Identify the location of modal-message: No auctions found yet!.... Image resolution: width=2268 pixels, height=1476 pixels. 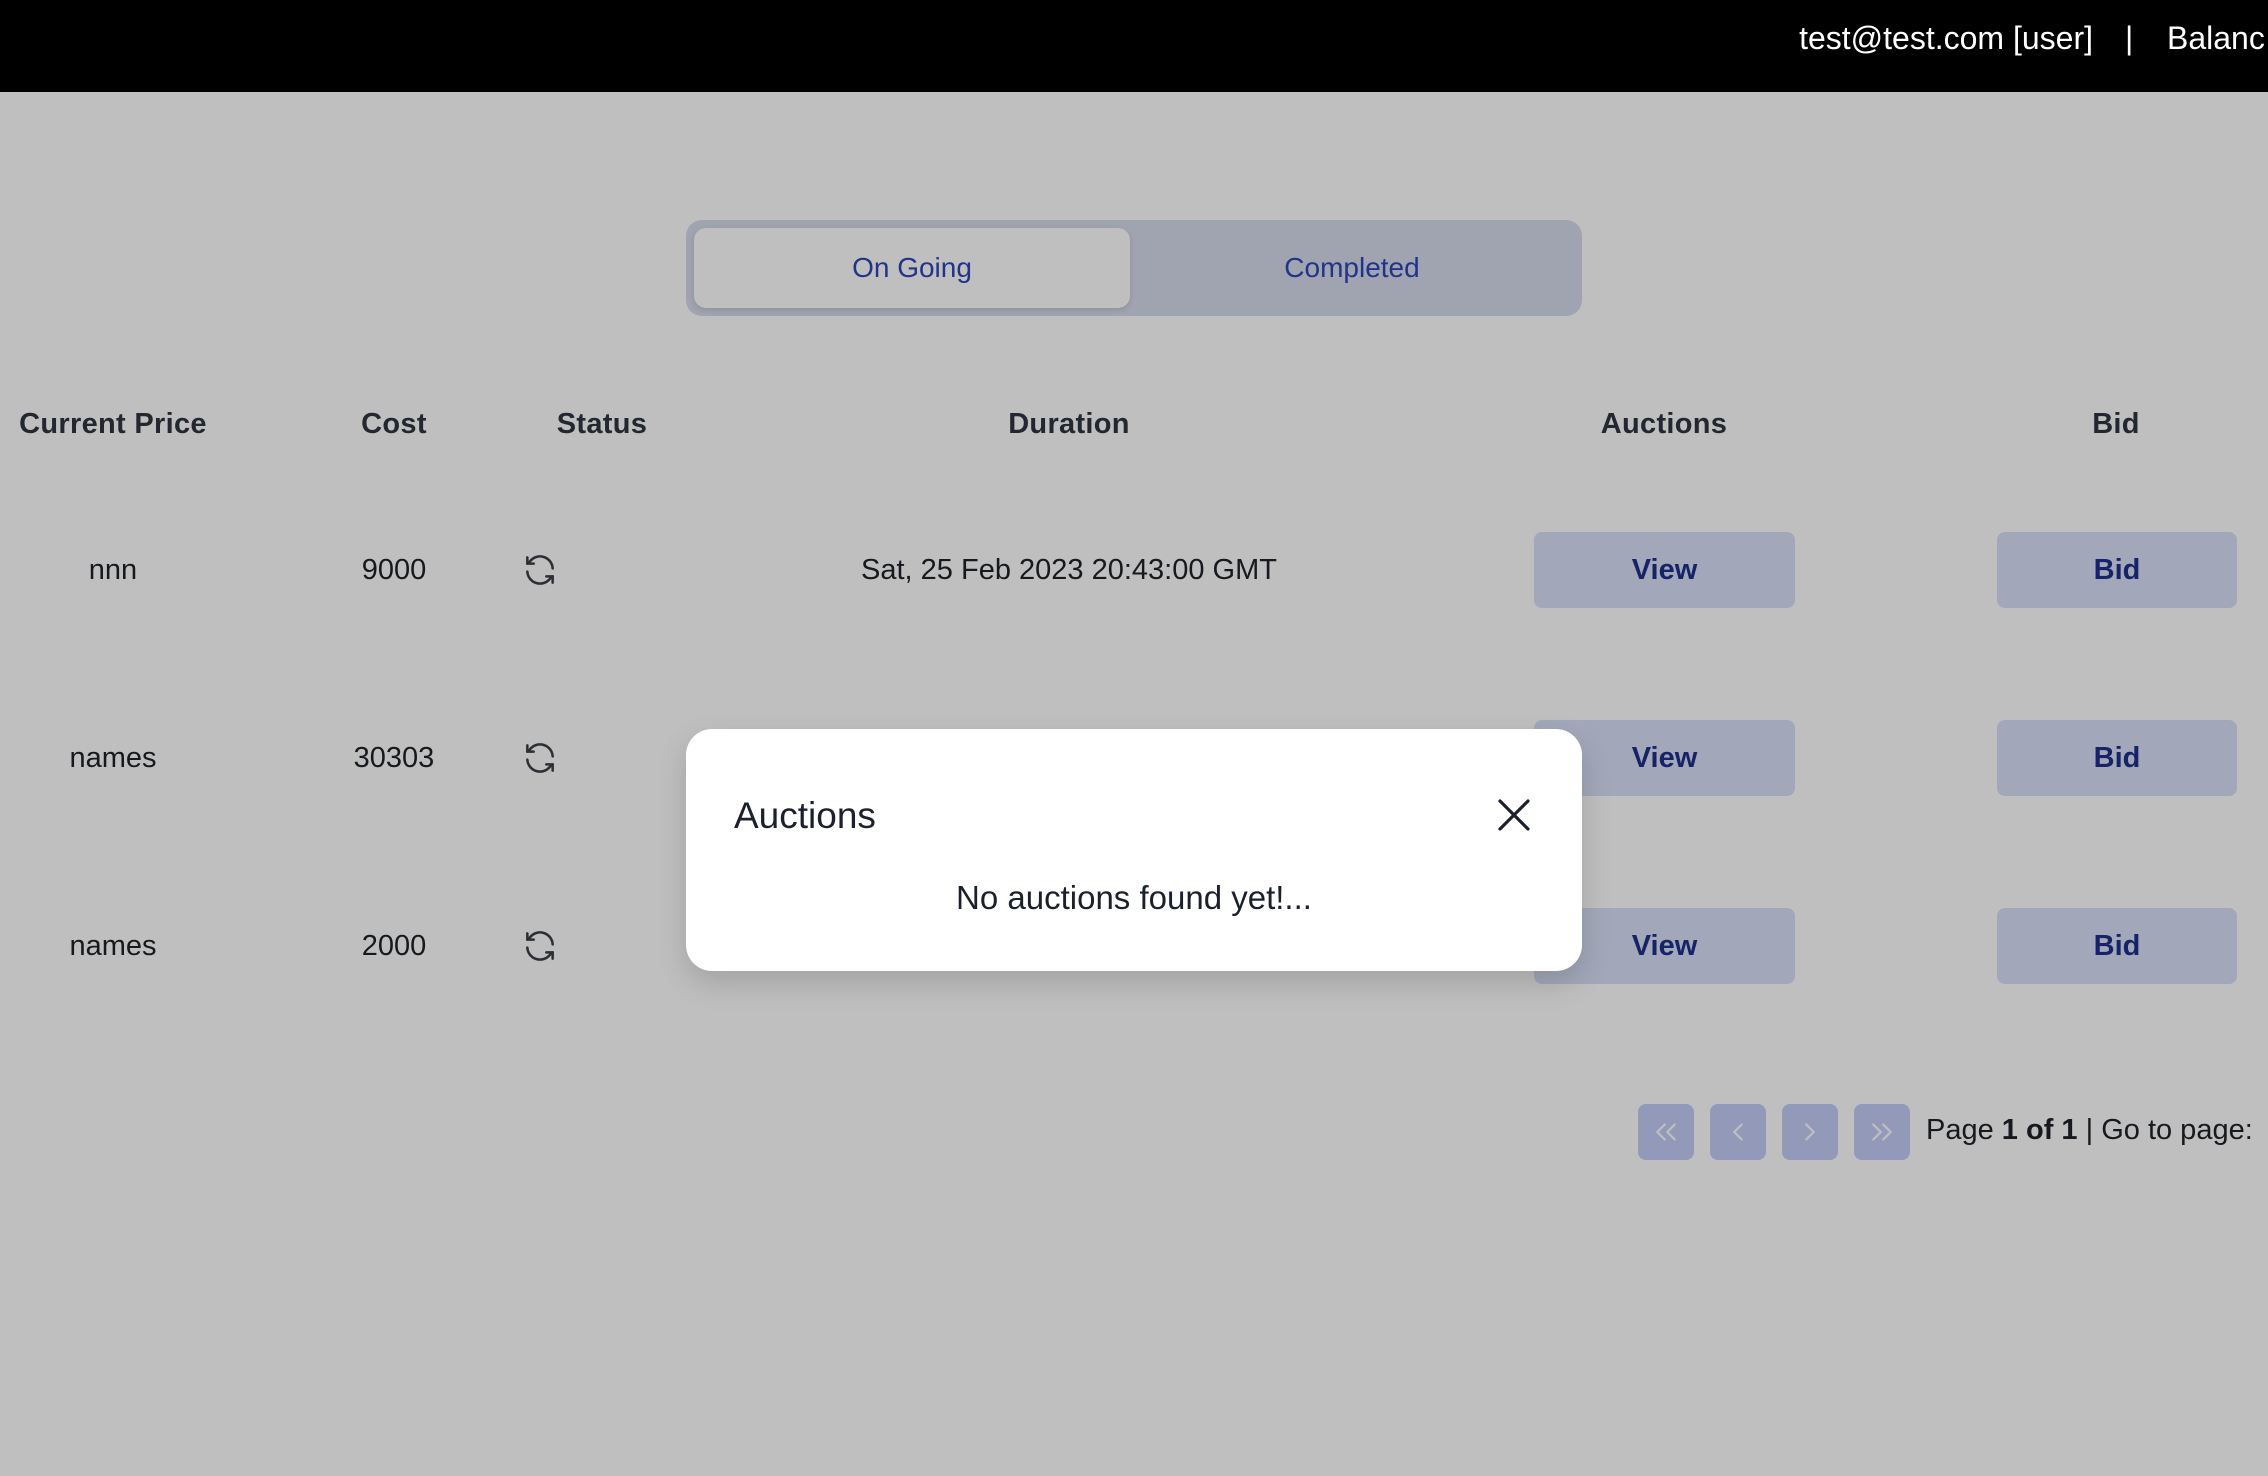
(1134, 897).